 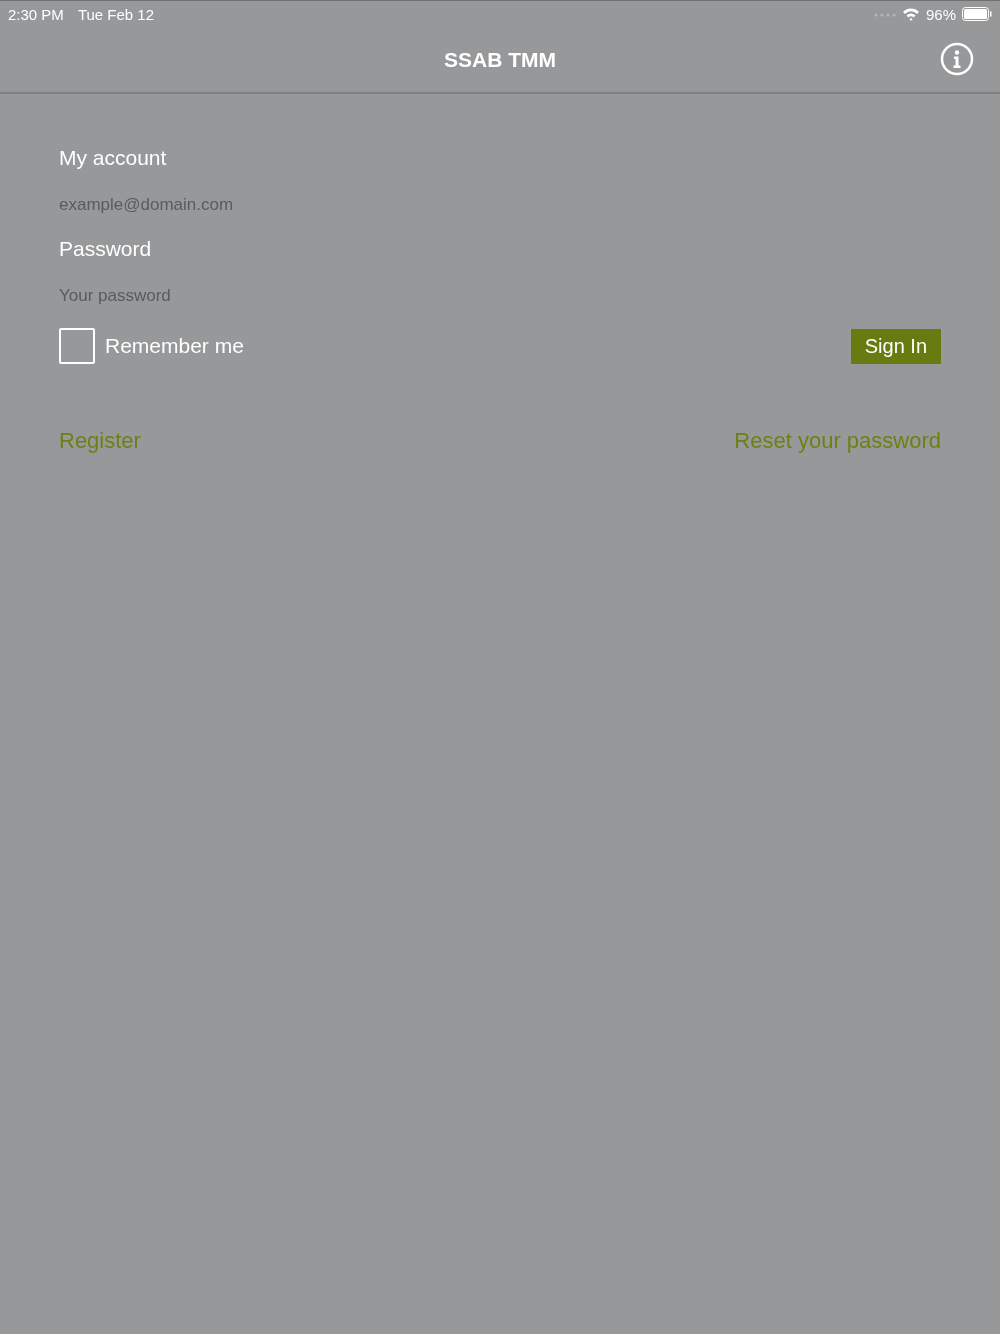 What do you see at coordinates (106, 249) in the screenshot?
I see `password-label: Password` at bounding box center [106, 249].